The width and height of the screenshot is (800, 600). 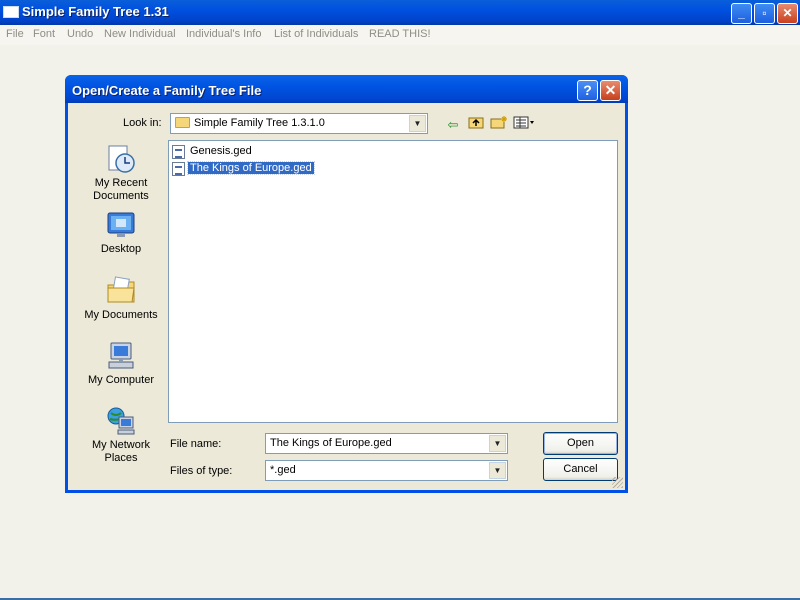 What do you see at coordinates (386, 470) in the screenshot?
I see `file-type-select: *.ged ▼` at bounding box center [386, 470].